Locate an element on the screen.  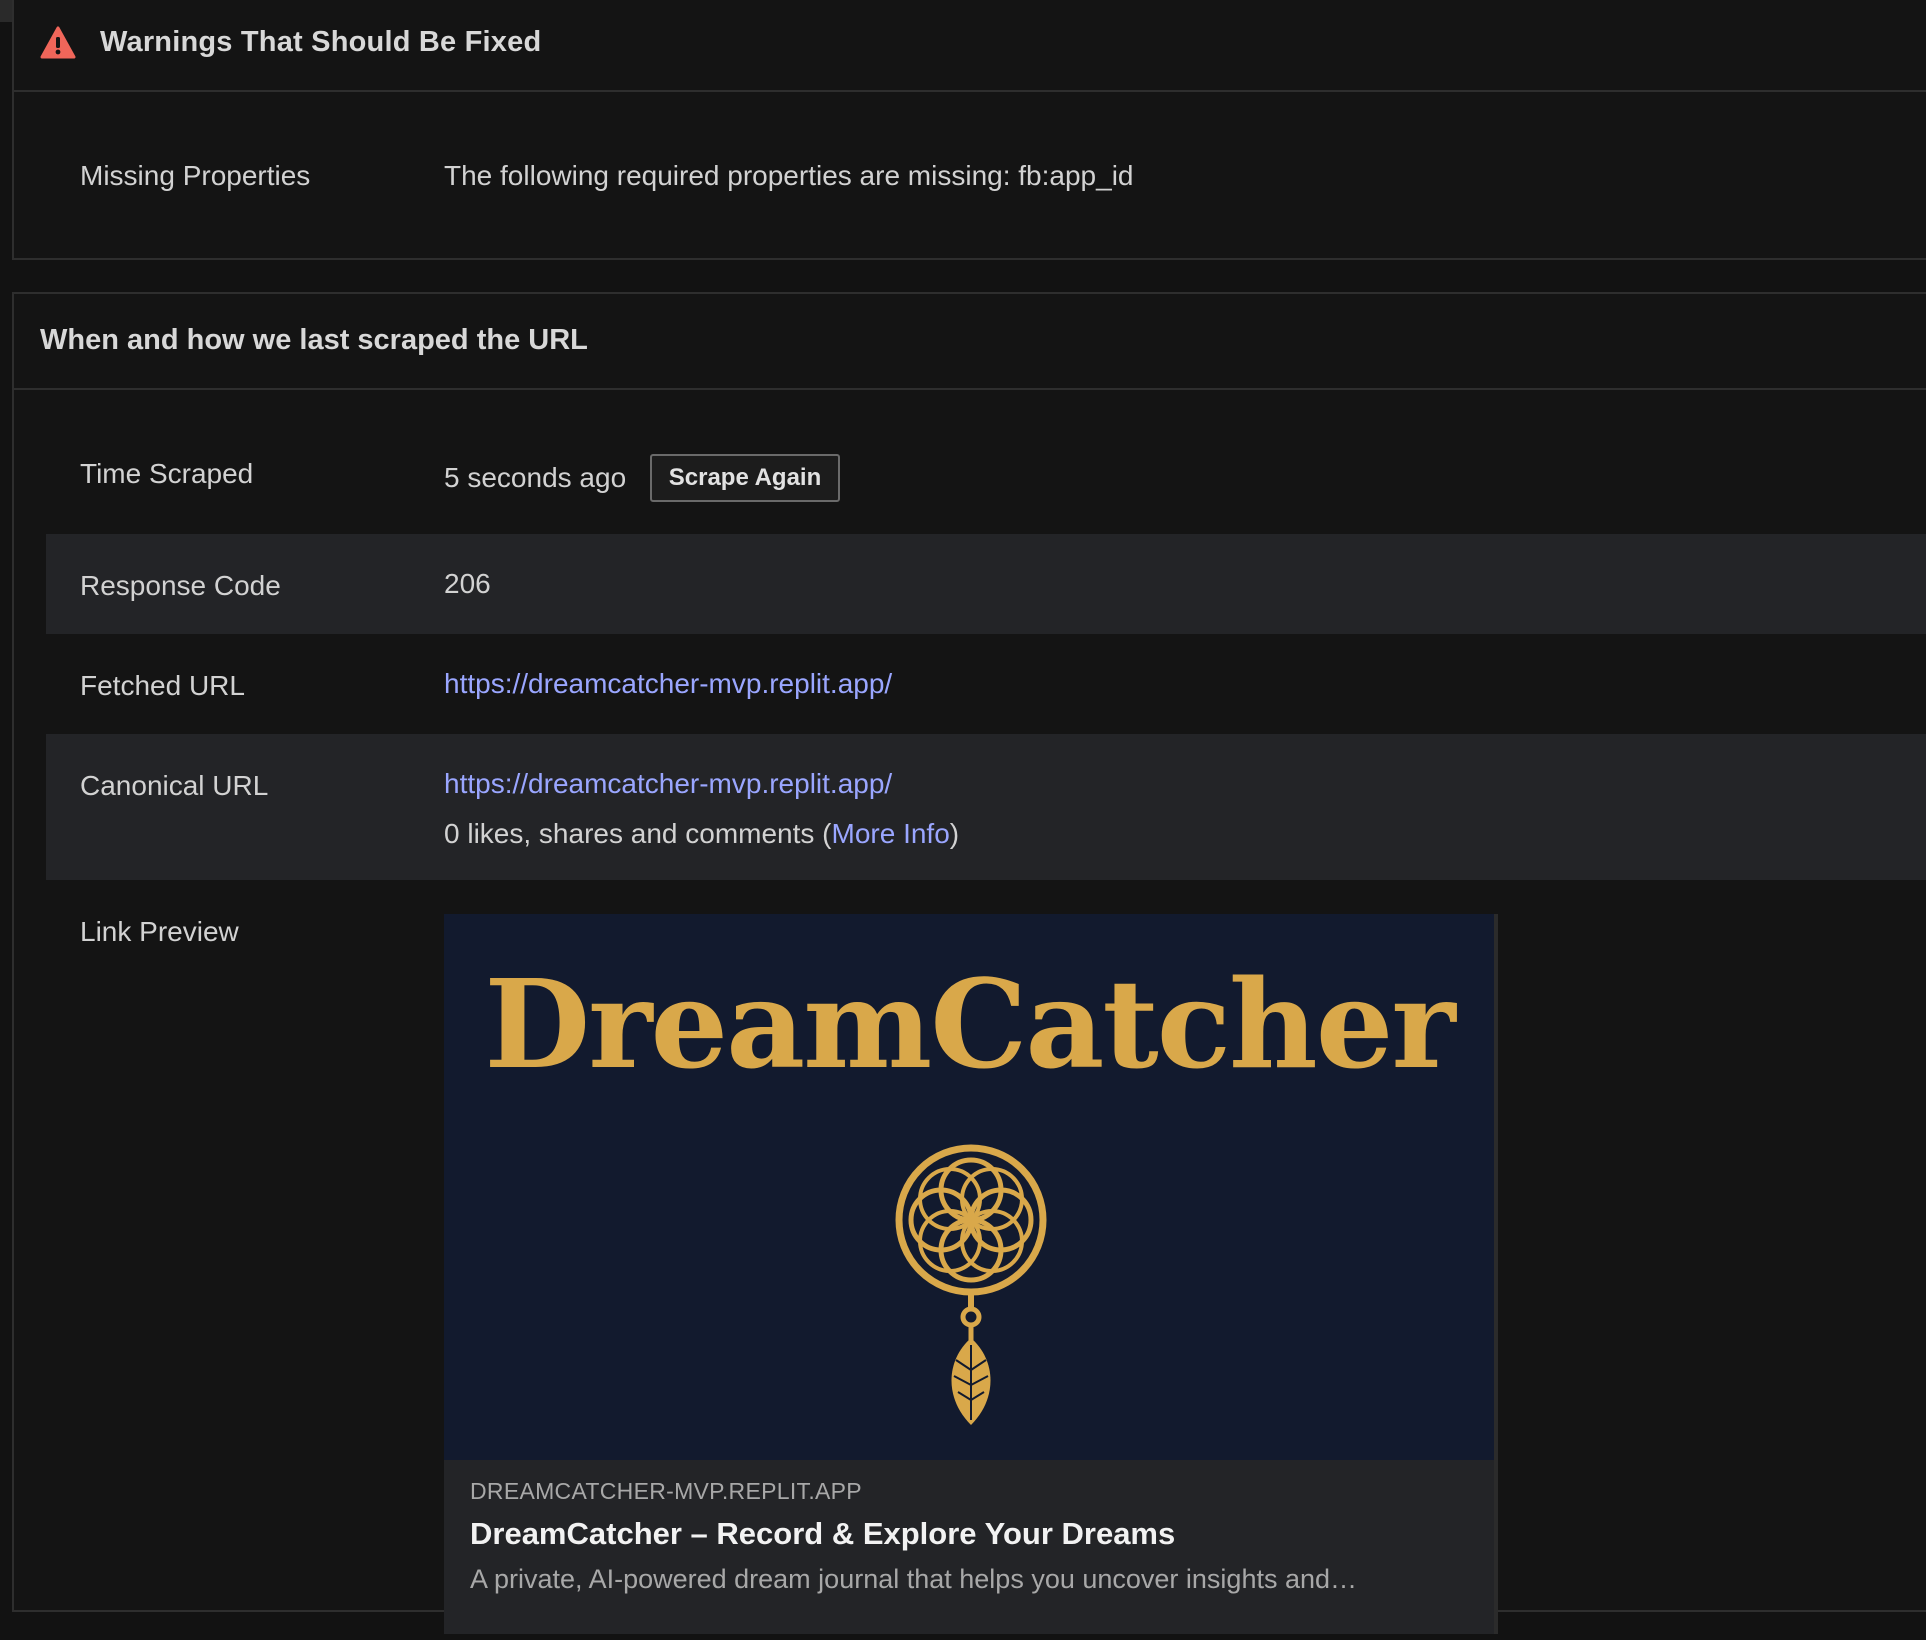
fetched-url-label: Fetched URL is located at coordinates (162, 685).